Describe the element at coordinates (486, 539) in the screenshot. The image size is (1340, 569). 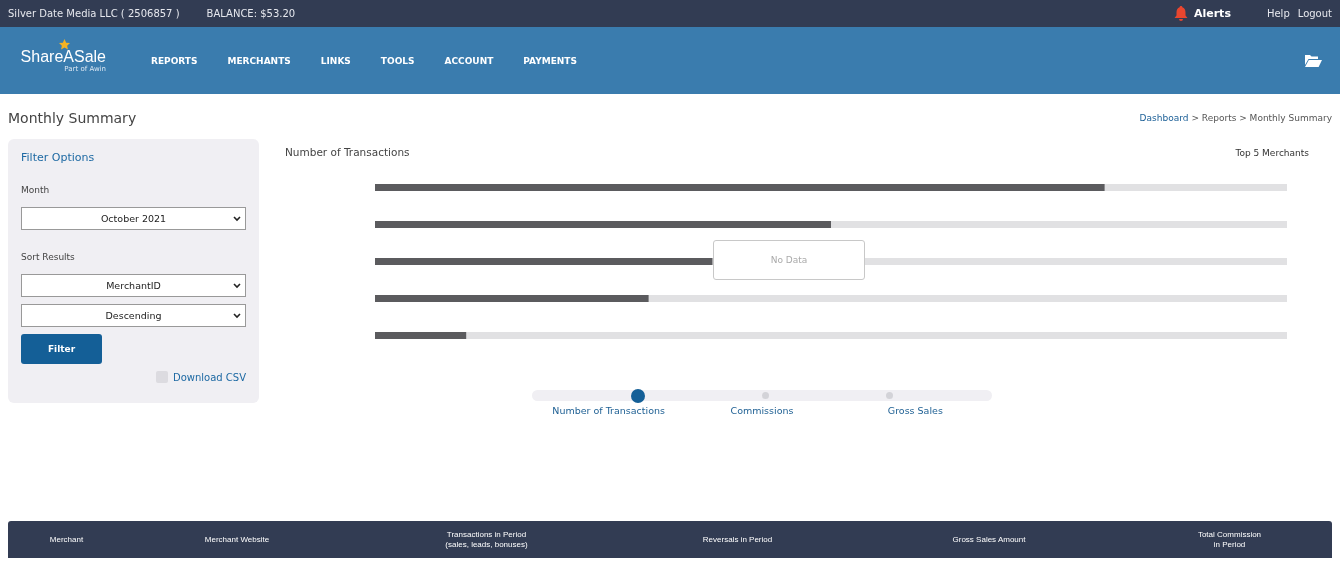
I see `column-header: Transactions in Period (sales, leads, bonuses)` at that location.